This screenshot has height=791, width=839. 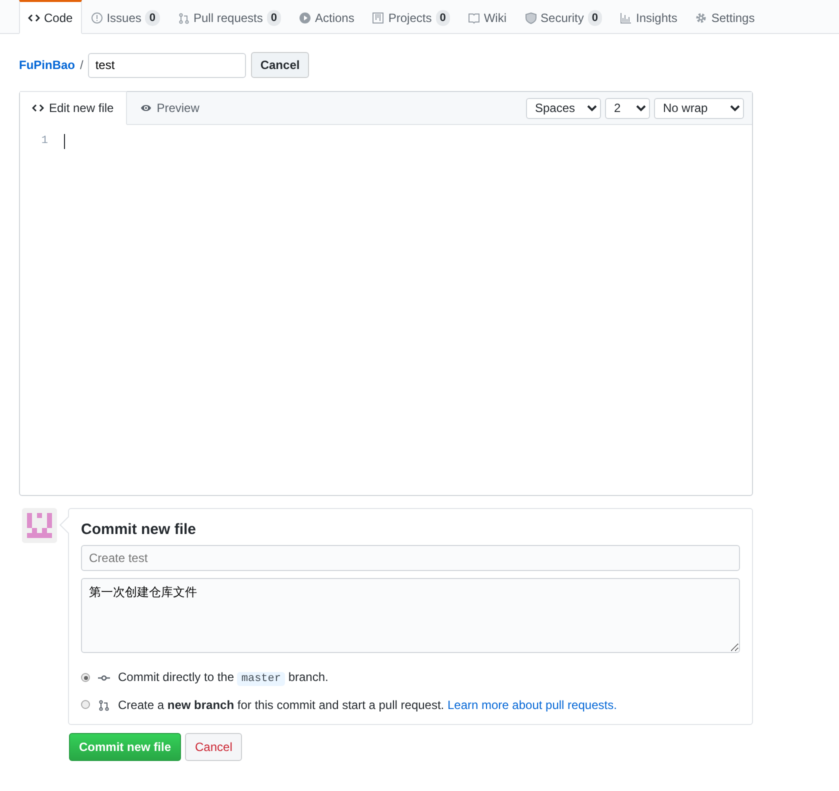 I want to click on commit-summary-field: Create test, so click(x=410, y=558).